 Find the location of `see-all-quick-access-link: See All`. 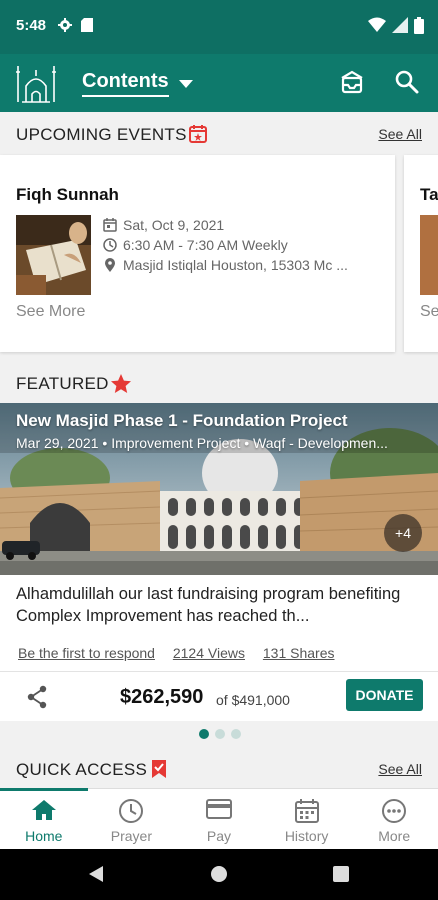

see-all-quick-access-link: See All is located at coordinates (400, 769).